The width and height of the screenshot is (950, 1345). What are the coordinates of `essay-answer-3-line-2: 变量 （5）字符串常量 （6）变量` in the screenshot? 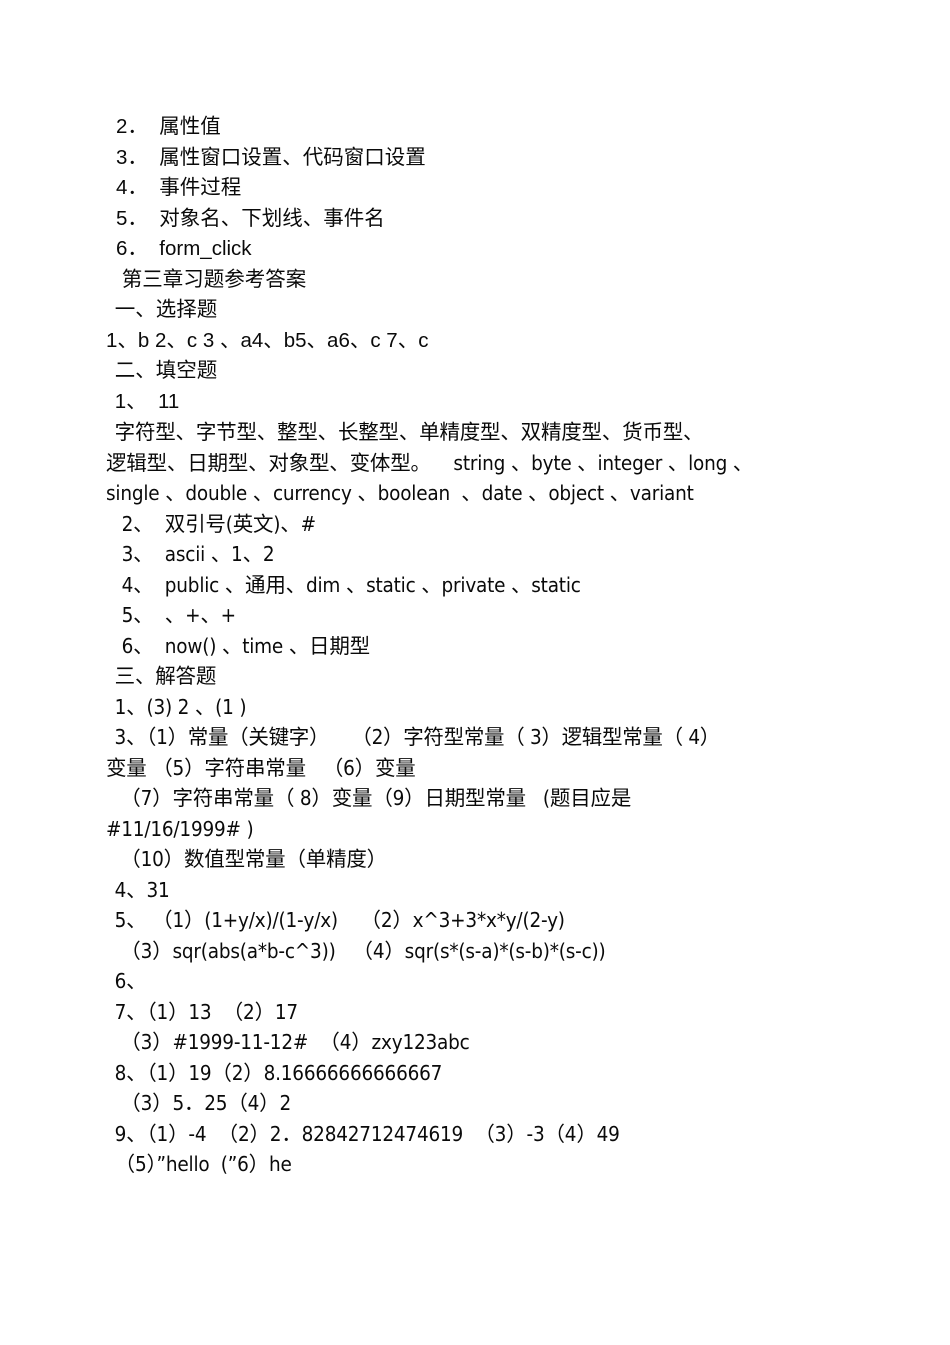 It's located at (261, 767).